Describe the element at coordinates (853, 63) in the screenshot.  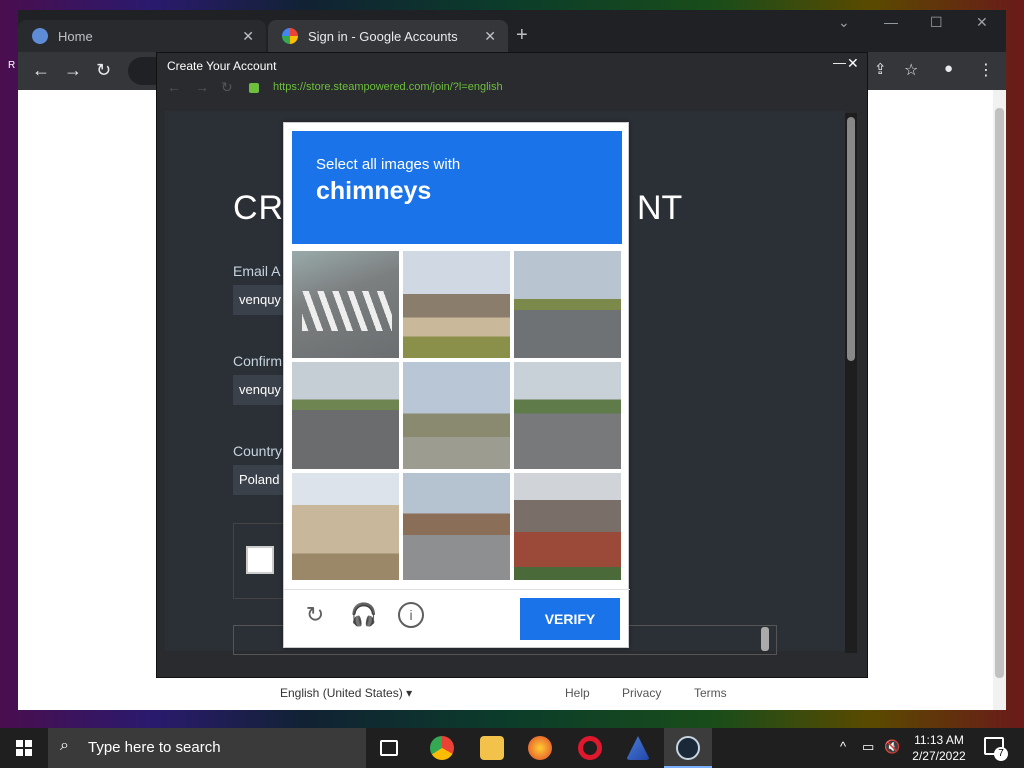
I see `popup-close-icon: ✕` at that location.